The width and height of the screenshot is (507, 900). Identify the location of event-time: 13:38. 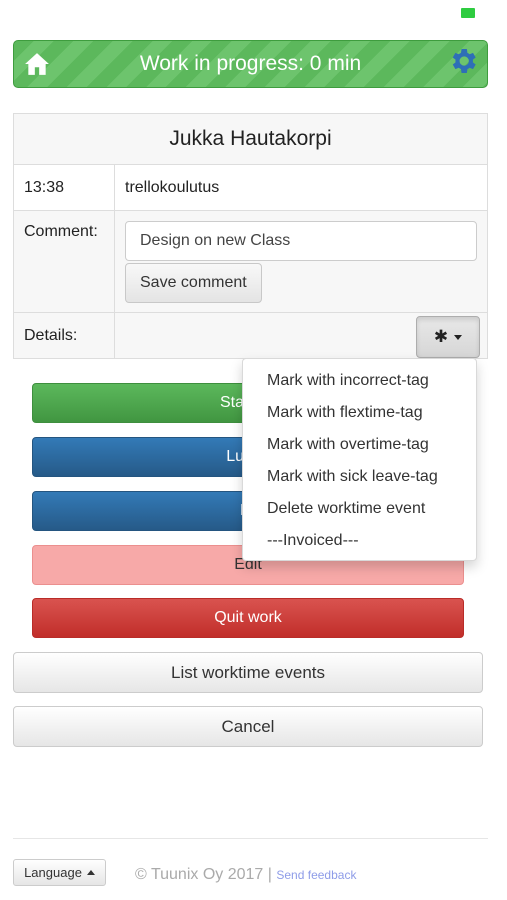
(64, 187).